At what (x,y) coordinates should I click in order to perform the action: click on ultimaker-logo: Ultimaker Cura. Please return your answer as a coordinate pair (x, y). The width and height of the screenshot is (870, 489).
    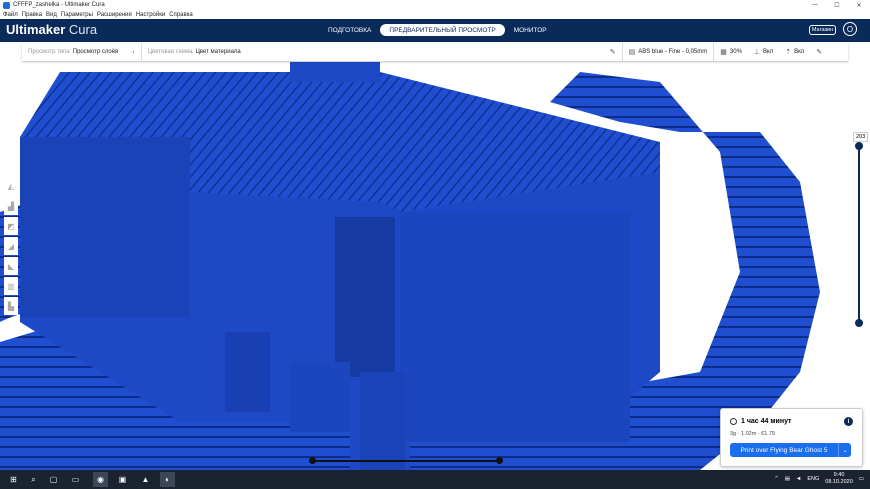
    Looking at the image, I should click on (52, 29).